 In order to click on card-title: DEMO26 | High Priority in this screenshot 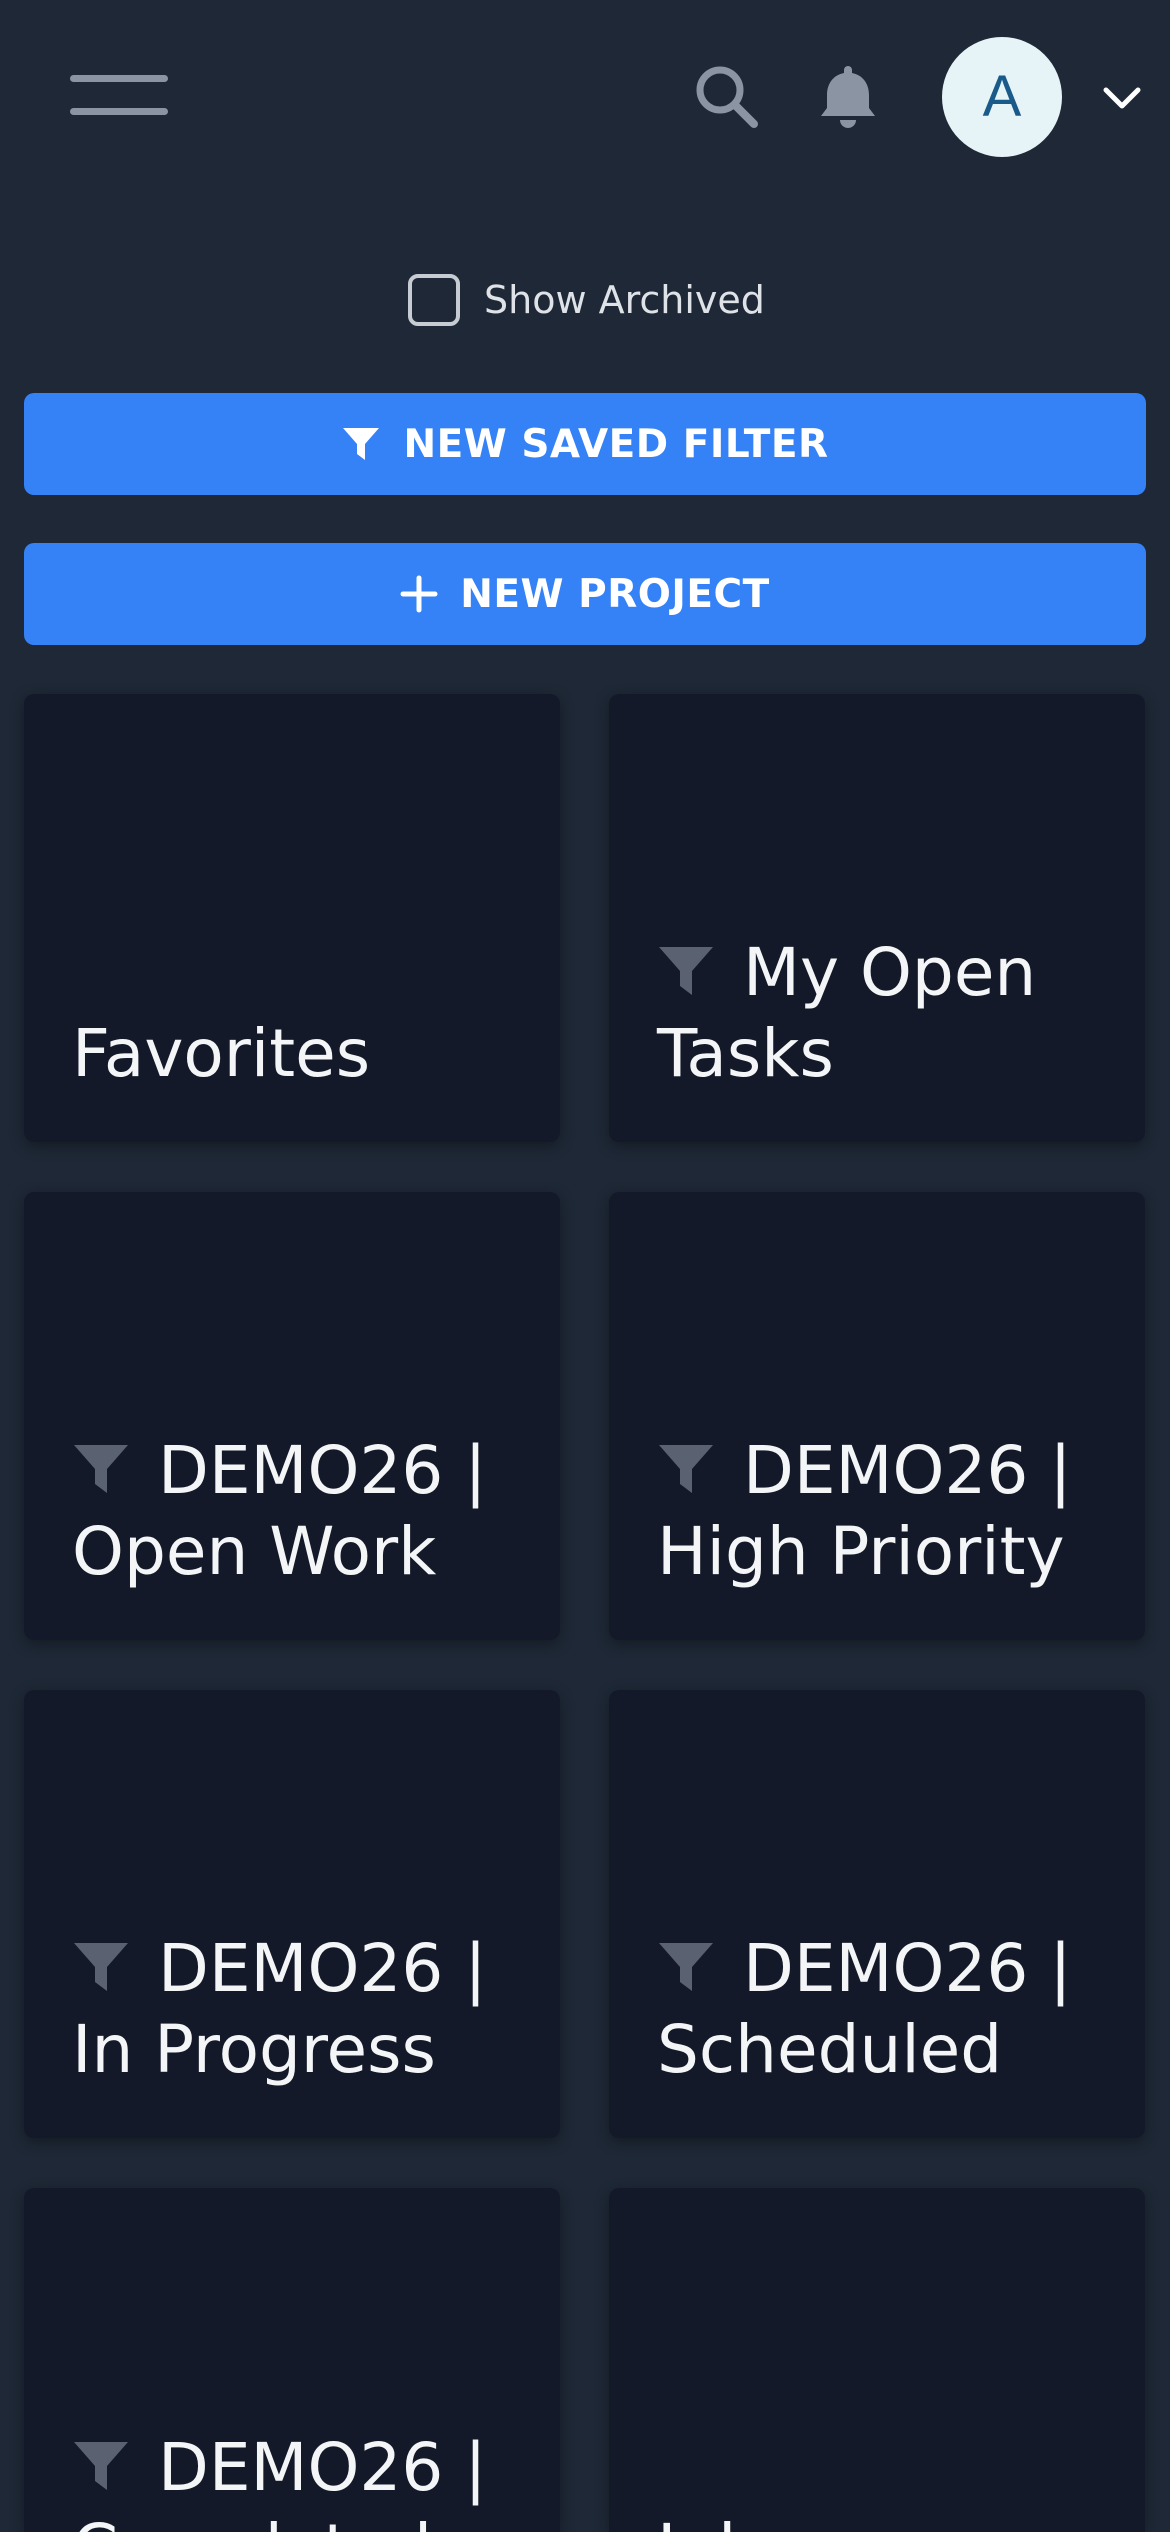, I will do `click(886, 1511)`.